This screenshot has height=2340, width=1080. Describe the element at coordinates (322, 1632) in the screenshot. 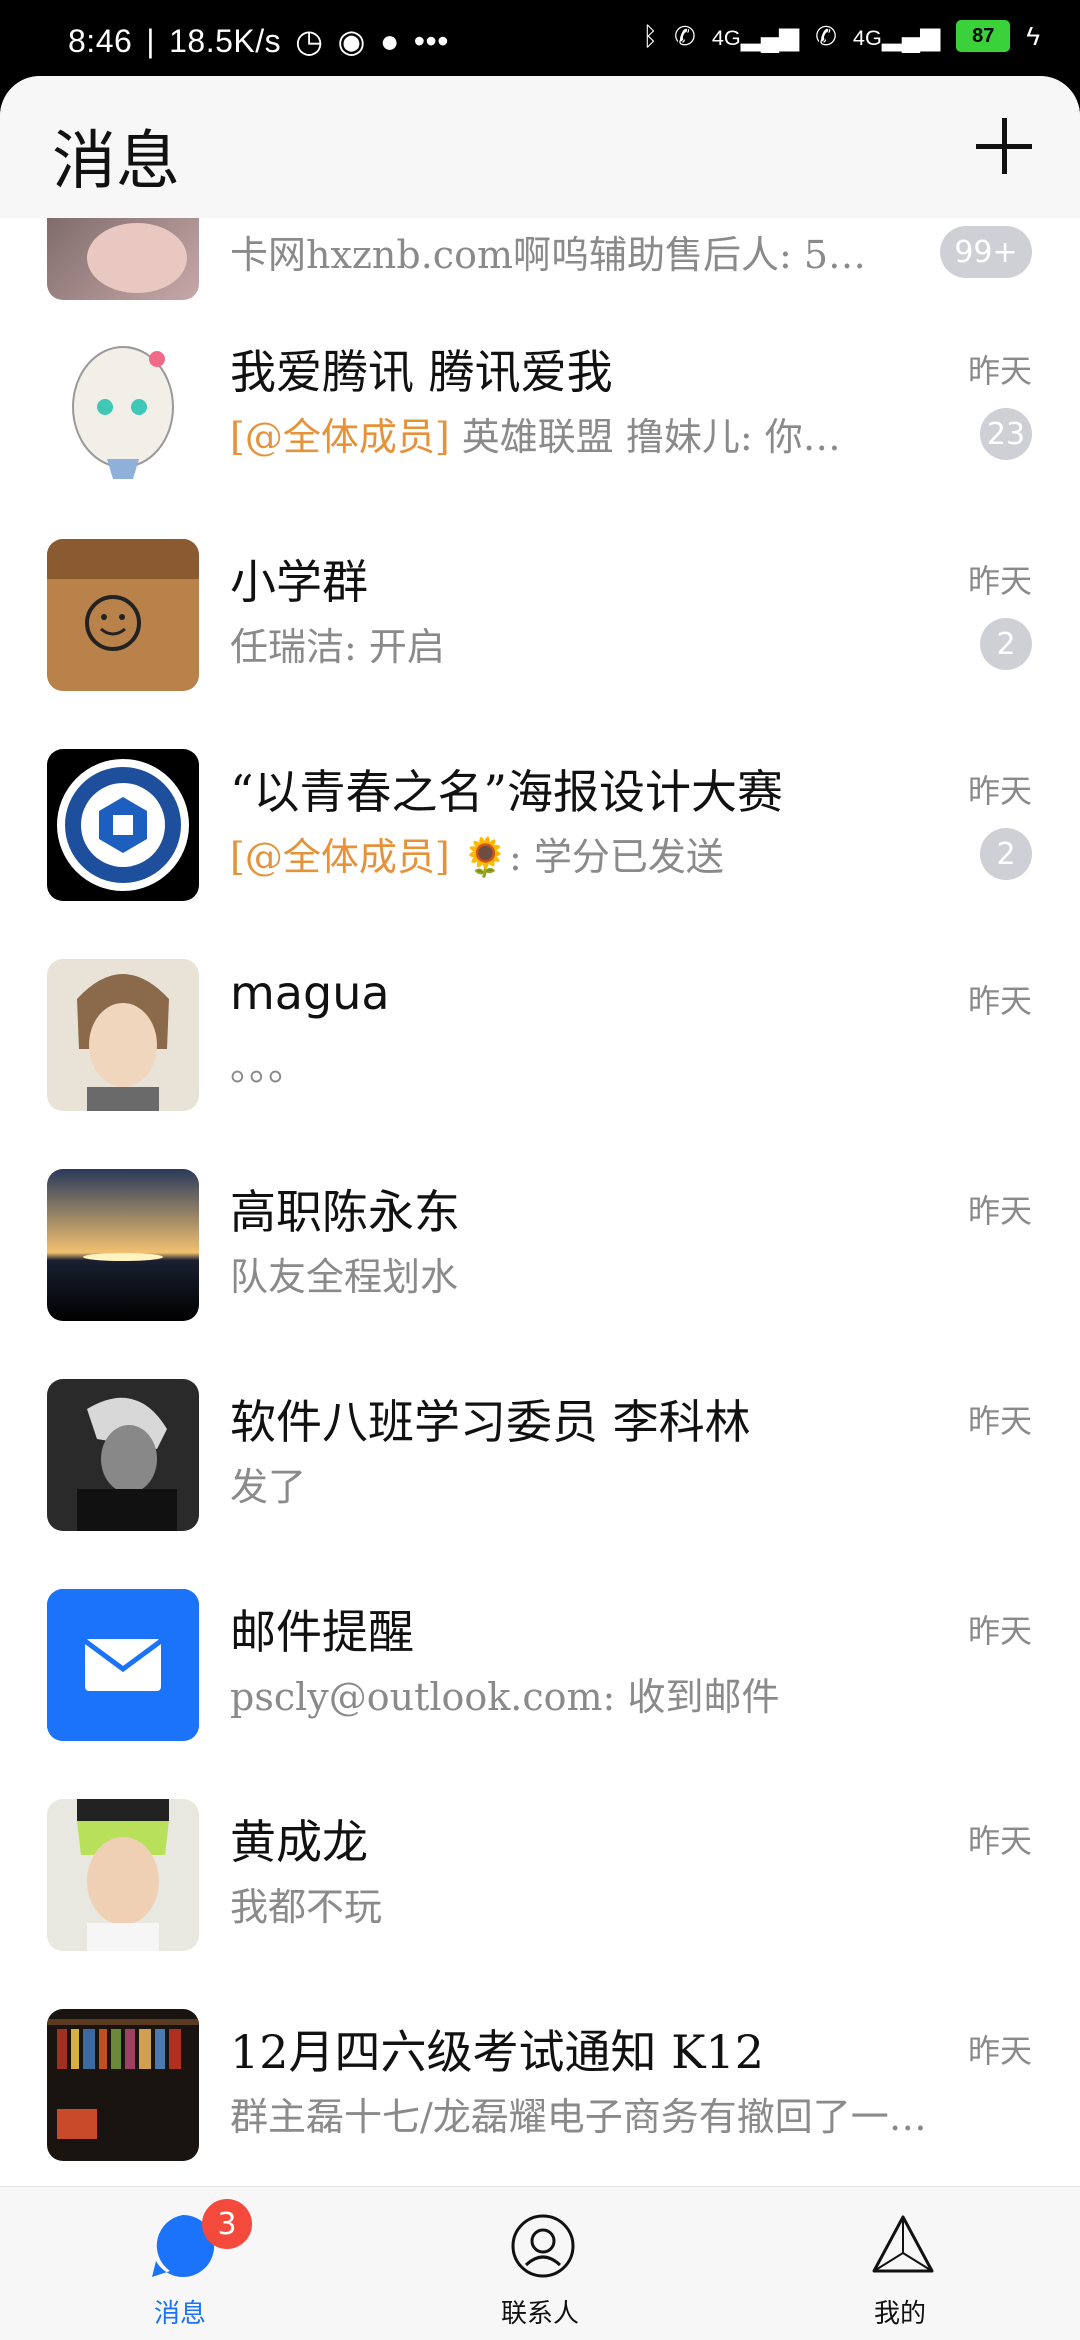

I see `conversation-name: 邮件提醒` at that location.